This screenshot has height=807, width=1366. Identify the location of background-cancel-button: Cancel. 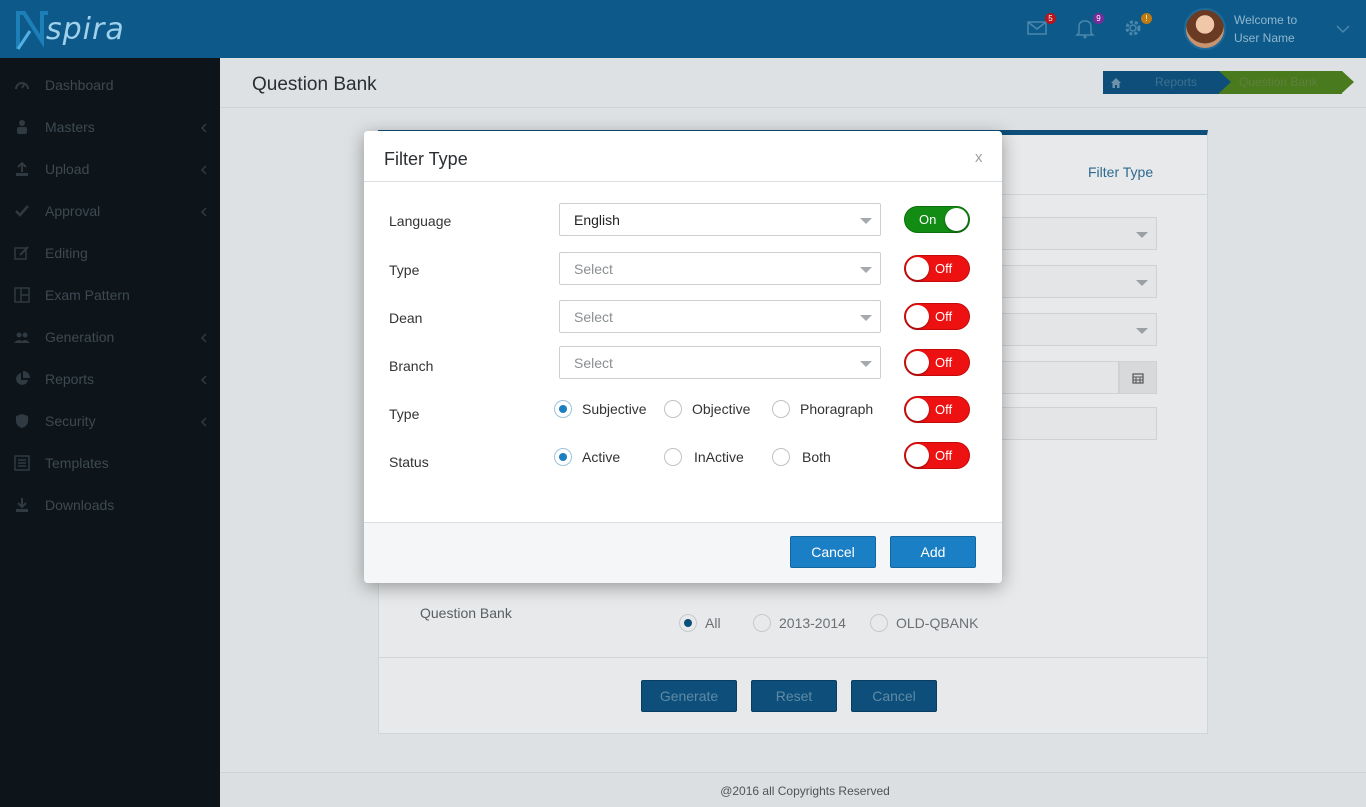
(894, 696).